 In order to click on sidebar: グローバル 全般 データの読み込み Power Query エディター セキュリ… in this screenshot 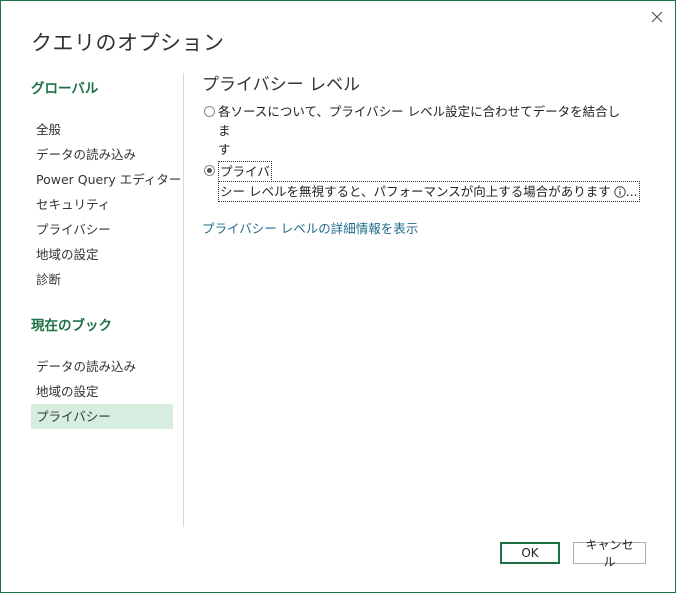, I will do `click(106, 253)`.